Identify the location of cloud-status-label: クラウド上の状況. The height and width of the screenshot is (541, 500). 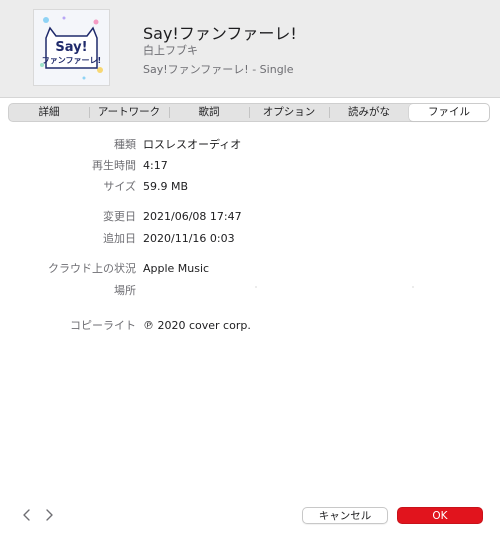
(92, 268).